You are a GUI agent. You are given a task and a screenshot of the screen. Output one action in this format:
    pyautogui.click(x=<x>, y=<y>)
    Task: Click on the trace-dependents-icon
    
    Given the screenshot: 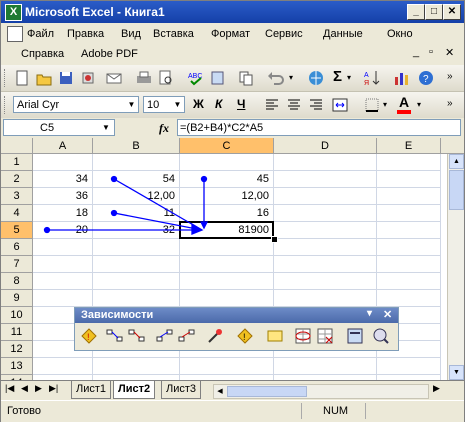 What is the action you would take?
    pyautogui.click(x=165, y=336)
    